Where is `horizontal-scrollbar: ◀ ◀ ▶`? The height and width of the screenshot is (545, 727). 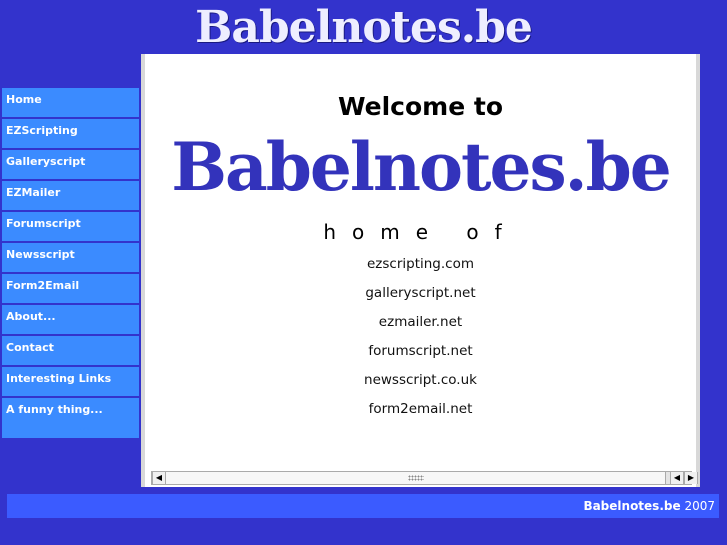
horizontal-scrollbar: ◀ ◀ ▶ is located at coordinates (424, 478).